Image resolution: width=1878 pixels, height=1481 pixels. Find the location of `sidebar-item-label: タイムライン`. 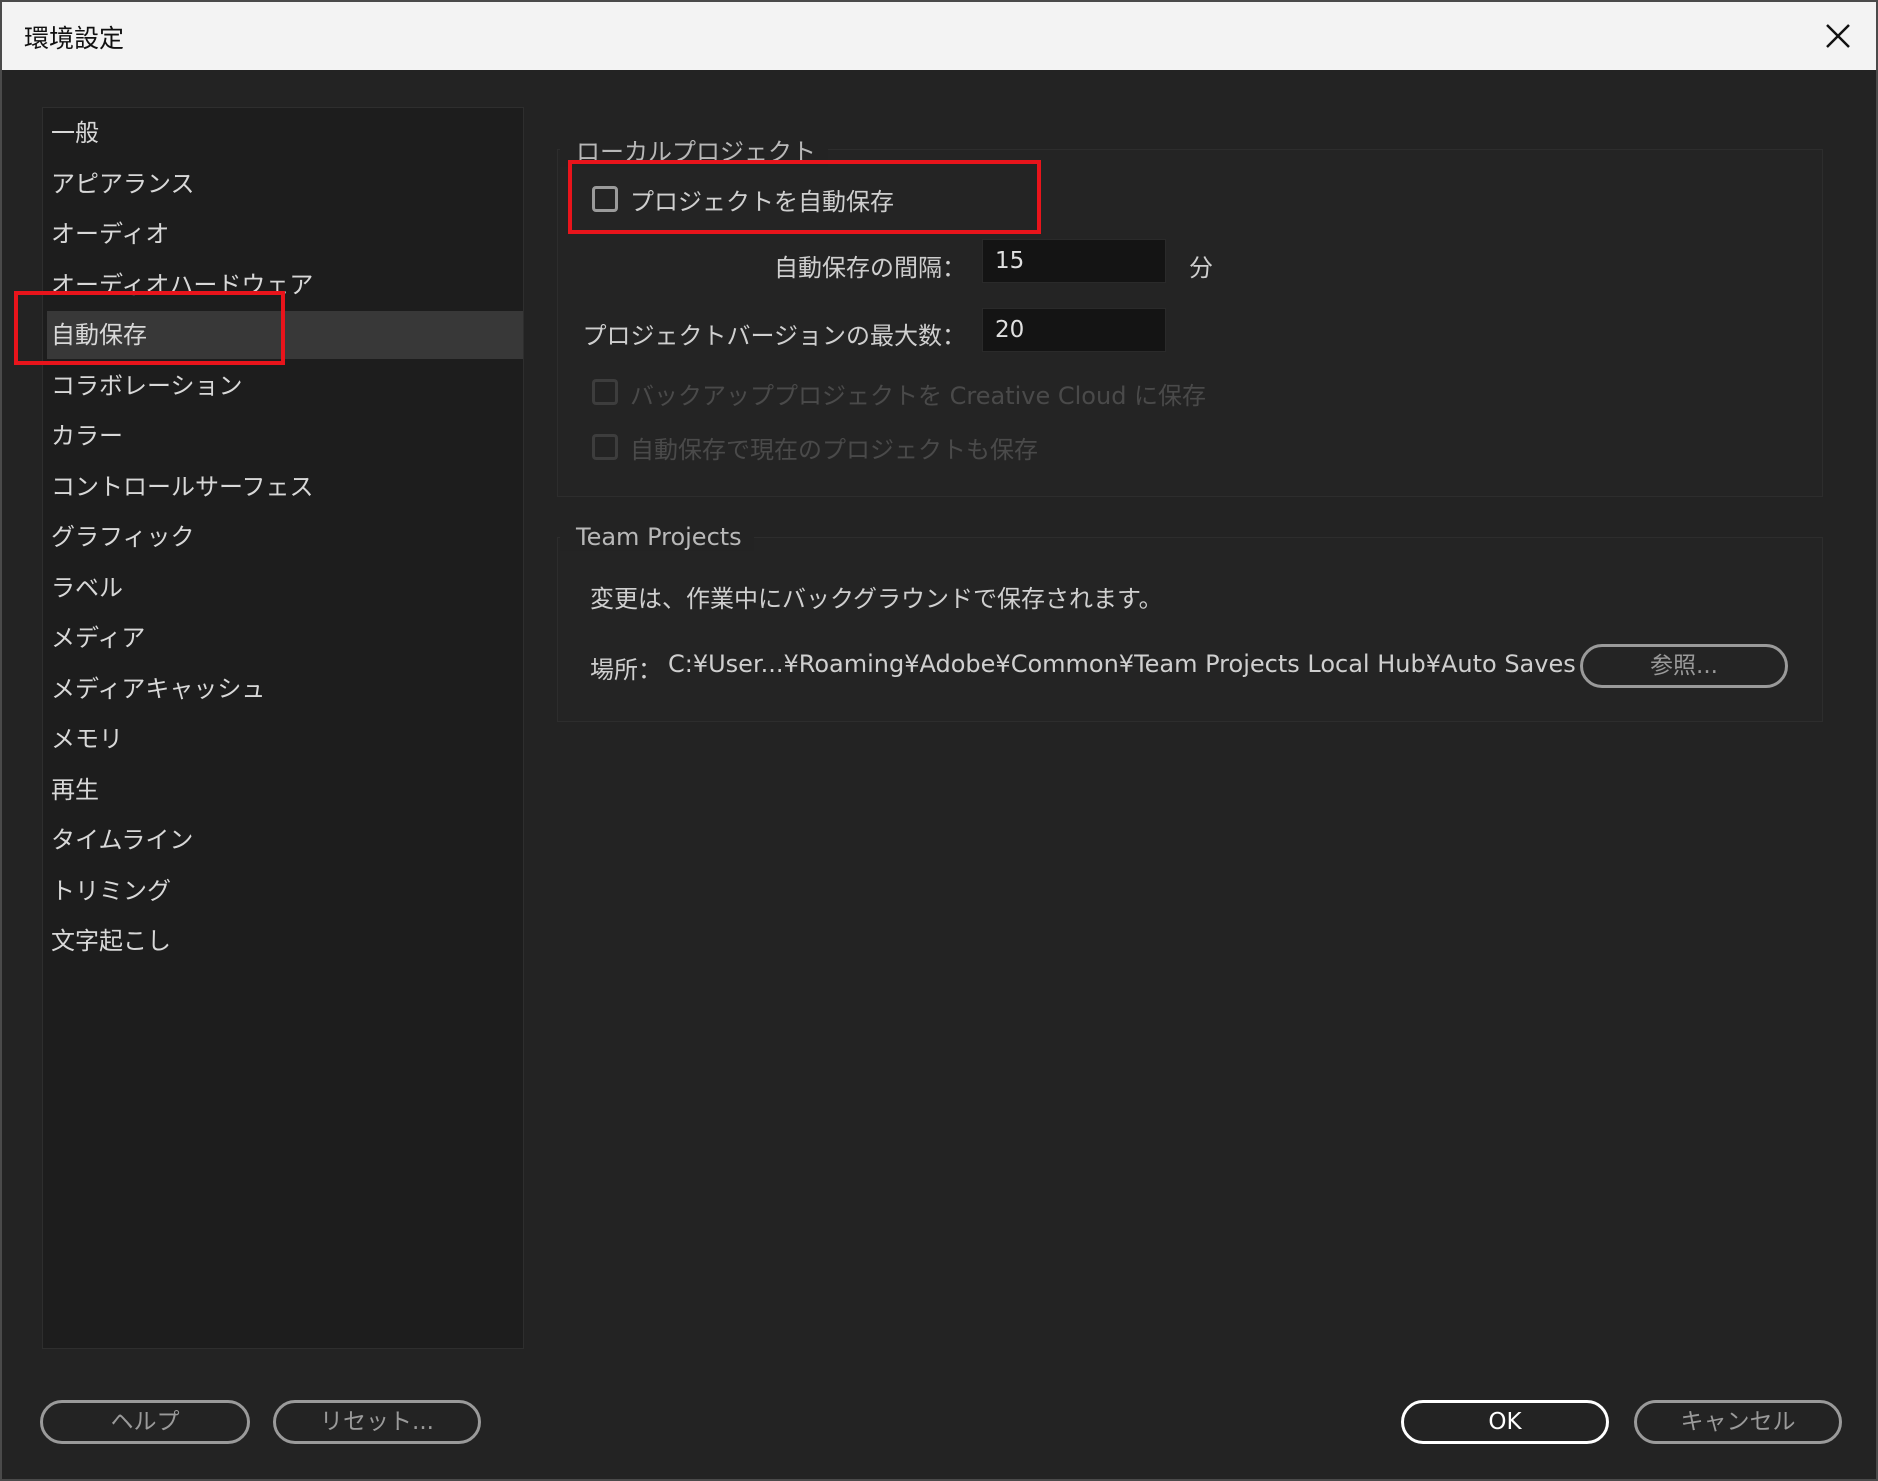

sidebar-item-label: タイムライン is located at coordinates (122, 840).